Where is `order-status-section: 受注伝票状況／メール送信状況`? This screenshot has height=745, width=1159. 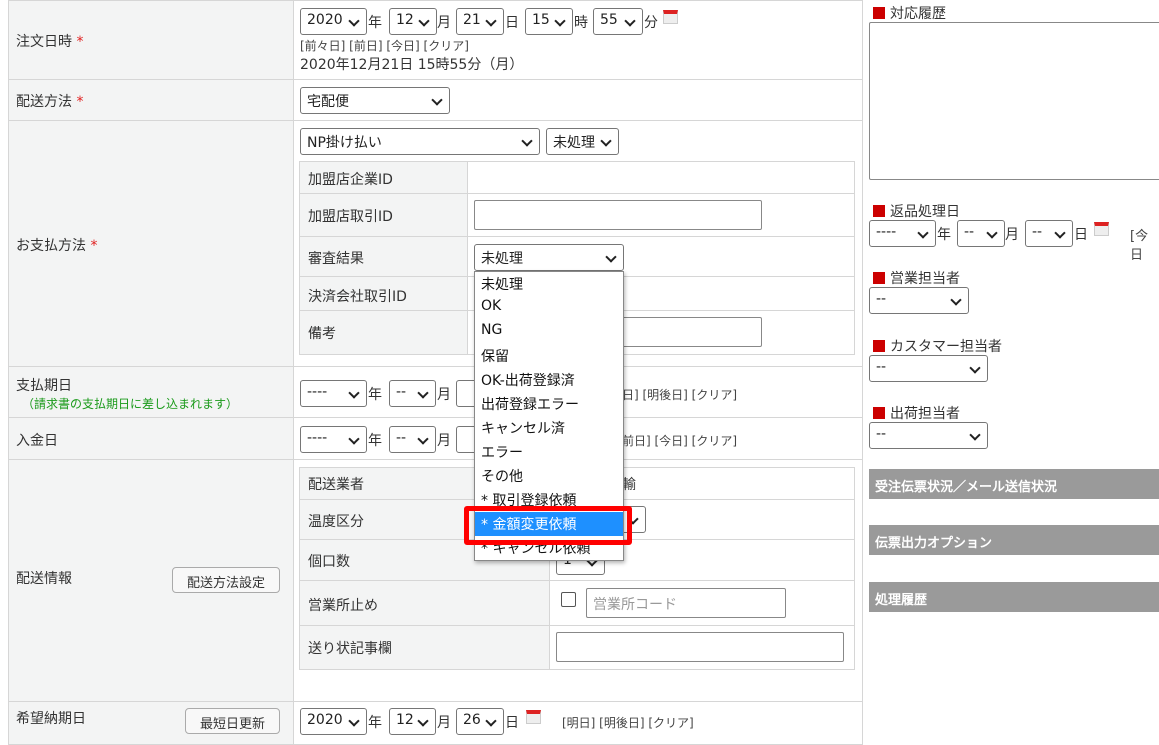
order-status-section: 受注伝票状況／メール送信状況 is located at coordinates (1014, 484).